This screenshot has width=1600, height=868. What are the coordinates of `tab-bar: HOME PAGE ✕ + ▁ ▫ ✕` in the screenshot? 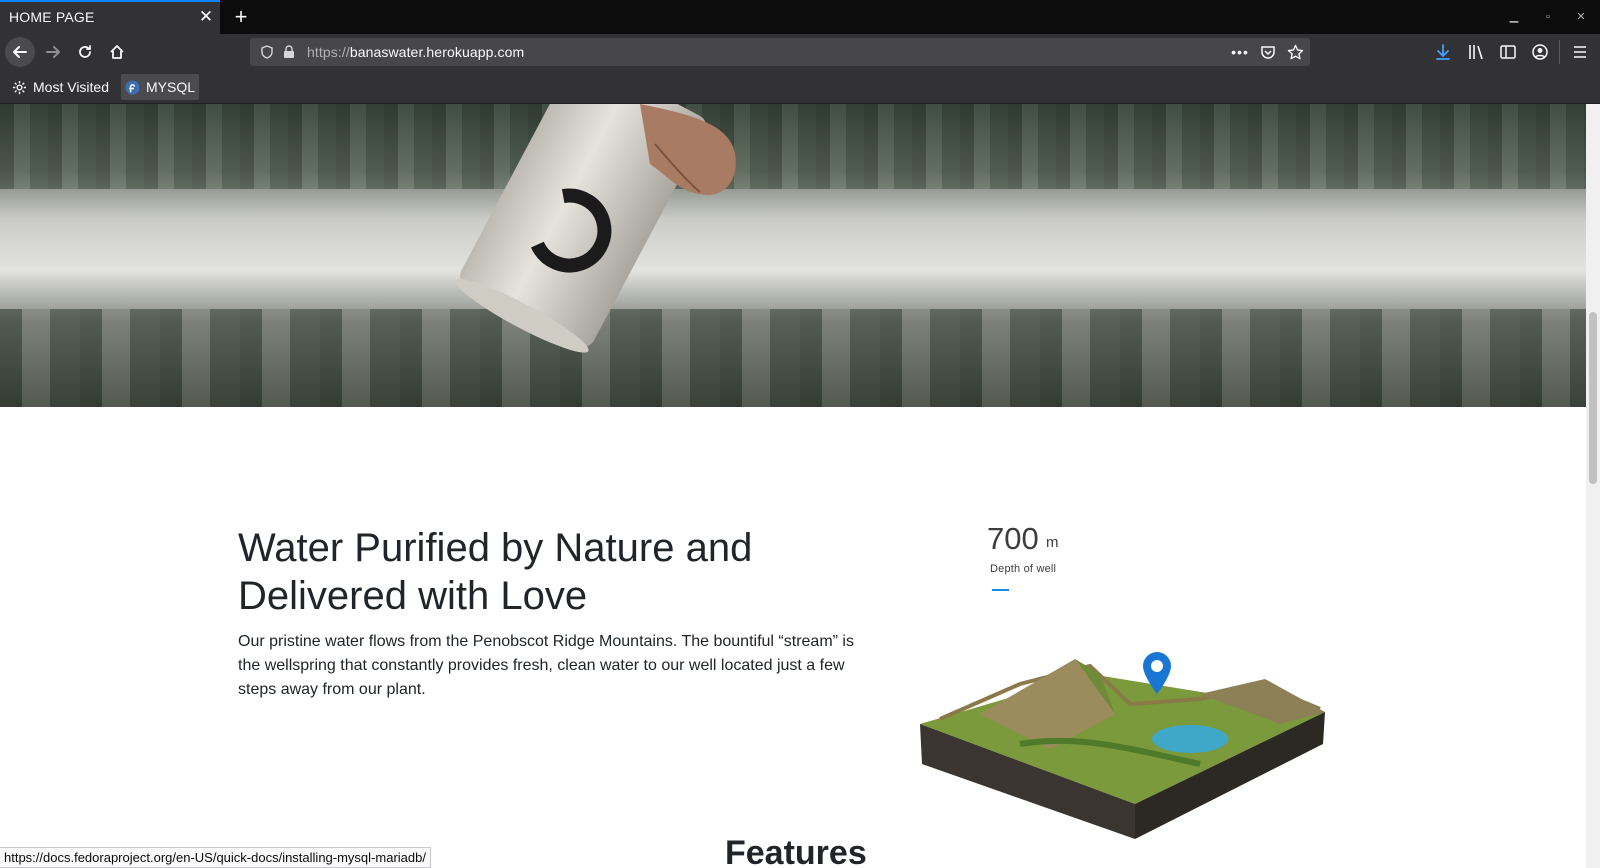 It's located at (800, 17).